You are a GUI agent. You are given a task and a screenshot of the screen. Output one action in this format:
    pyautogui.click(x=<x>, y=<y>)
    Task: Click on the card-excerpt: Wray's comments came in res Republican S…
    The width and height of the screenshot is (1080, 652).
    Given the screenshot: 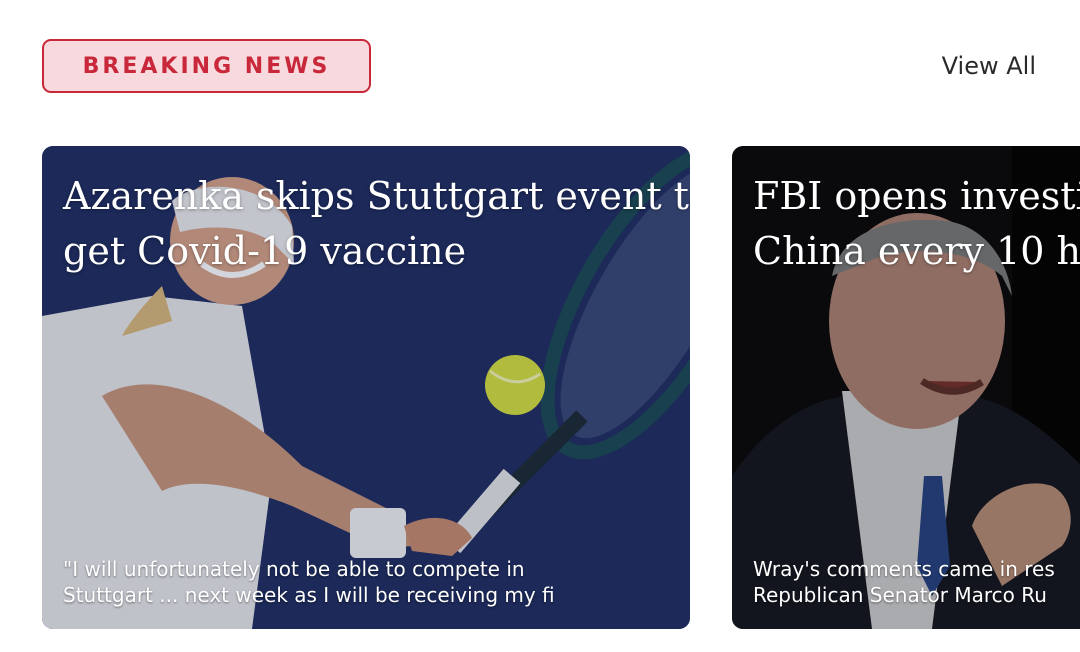 What is the action you would take?
    pyautogui.click(x=904, y=582)
    